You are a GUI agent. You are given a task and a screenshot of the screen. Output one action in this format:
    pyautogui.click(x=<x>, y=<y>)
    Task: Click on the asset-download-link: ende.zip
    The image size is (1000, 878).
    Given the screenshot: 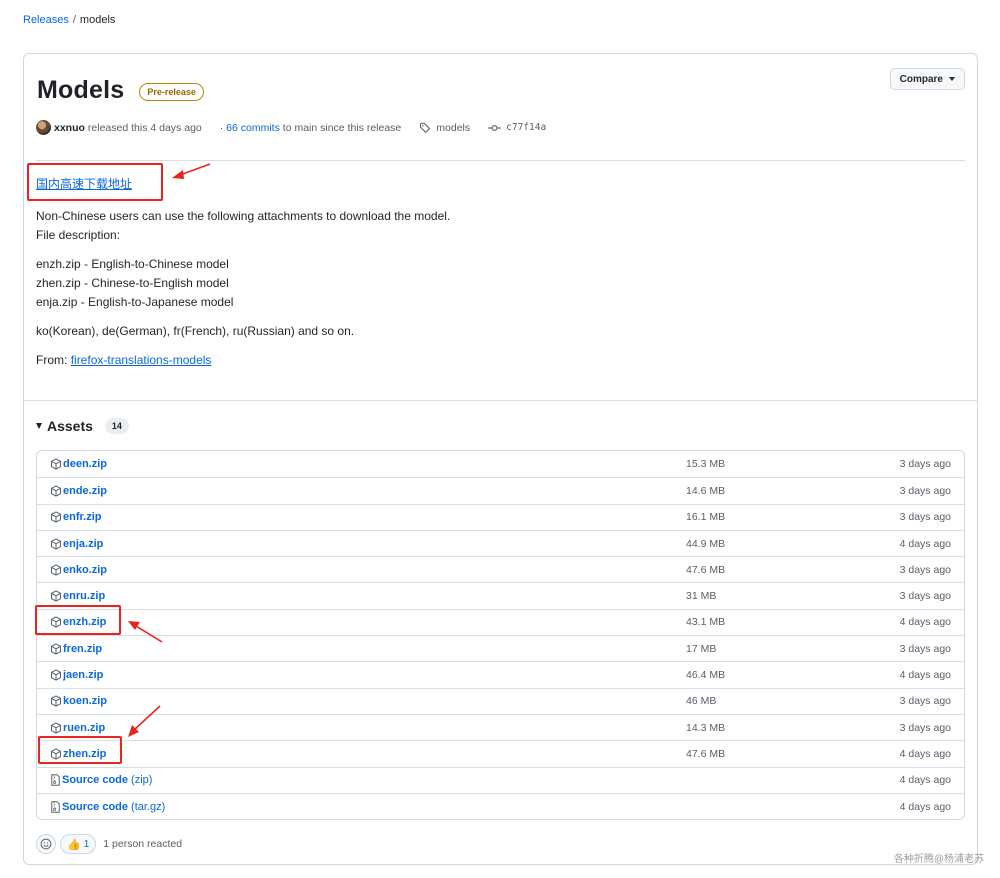 What is the action you would take?
    pyautogui.click(x=78, y=491)
    